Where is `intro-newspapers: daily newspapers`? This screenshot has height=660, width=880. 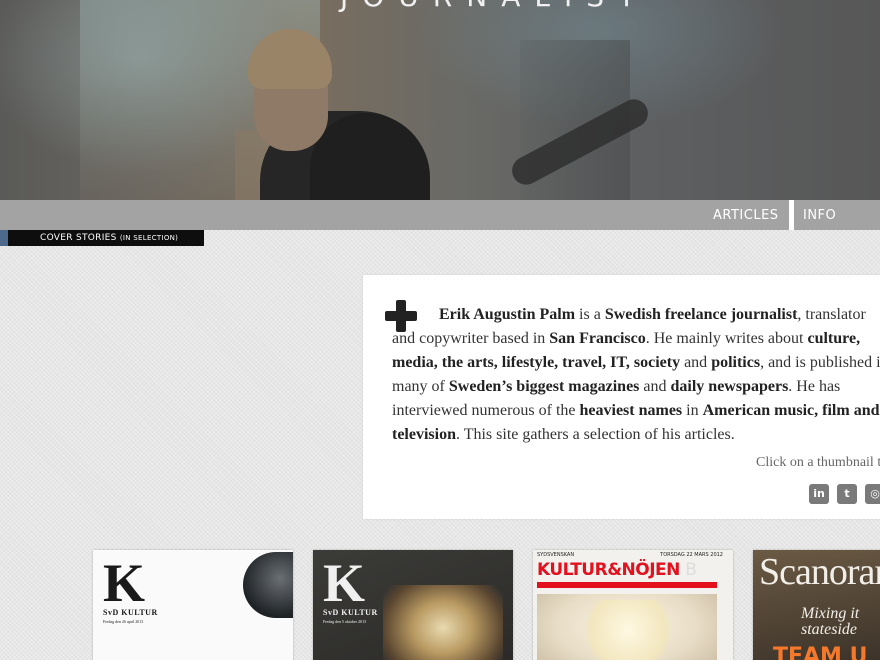 intro-newspapers: daily newspapers is located at coordinates (729, 386).